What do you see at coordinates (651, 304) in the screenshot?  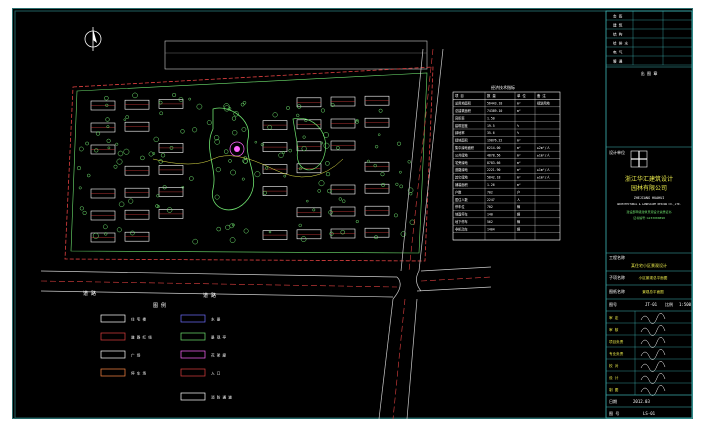 I see `number-value: JT-01` at bounding box center [651, 304].